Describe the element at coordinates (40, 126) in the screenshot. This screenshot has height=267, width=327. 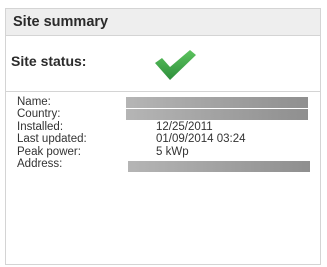
I see `detail-label: Installed:` at that location.